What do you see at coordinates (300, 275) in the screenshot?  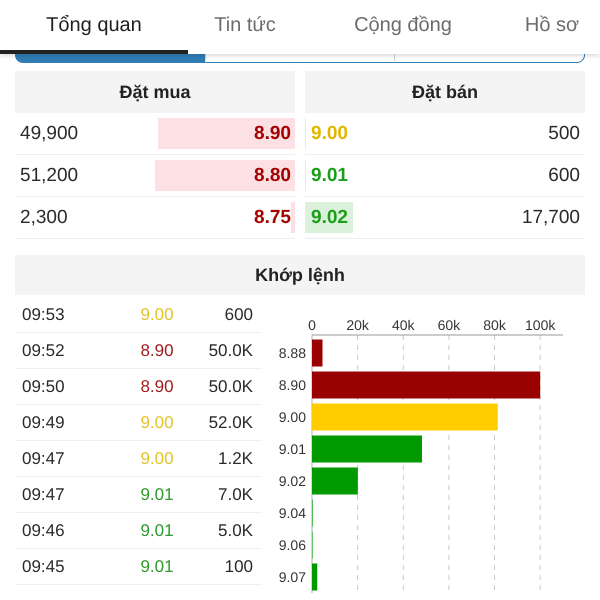 I see `section-header: Khớp lệnh` at bounding box center [300, 275].